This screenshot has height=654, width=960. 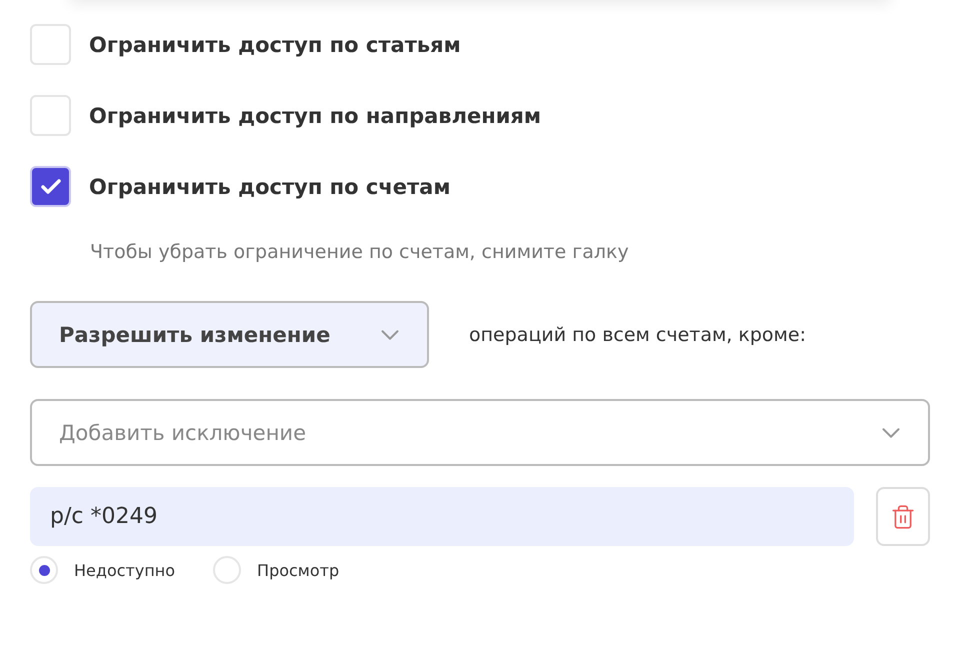 I want to click on checkbox-label: Ограничить доступ по статьям, so click(x=275, y=44).